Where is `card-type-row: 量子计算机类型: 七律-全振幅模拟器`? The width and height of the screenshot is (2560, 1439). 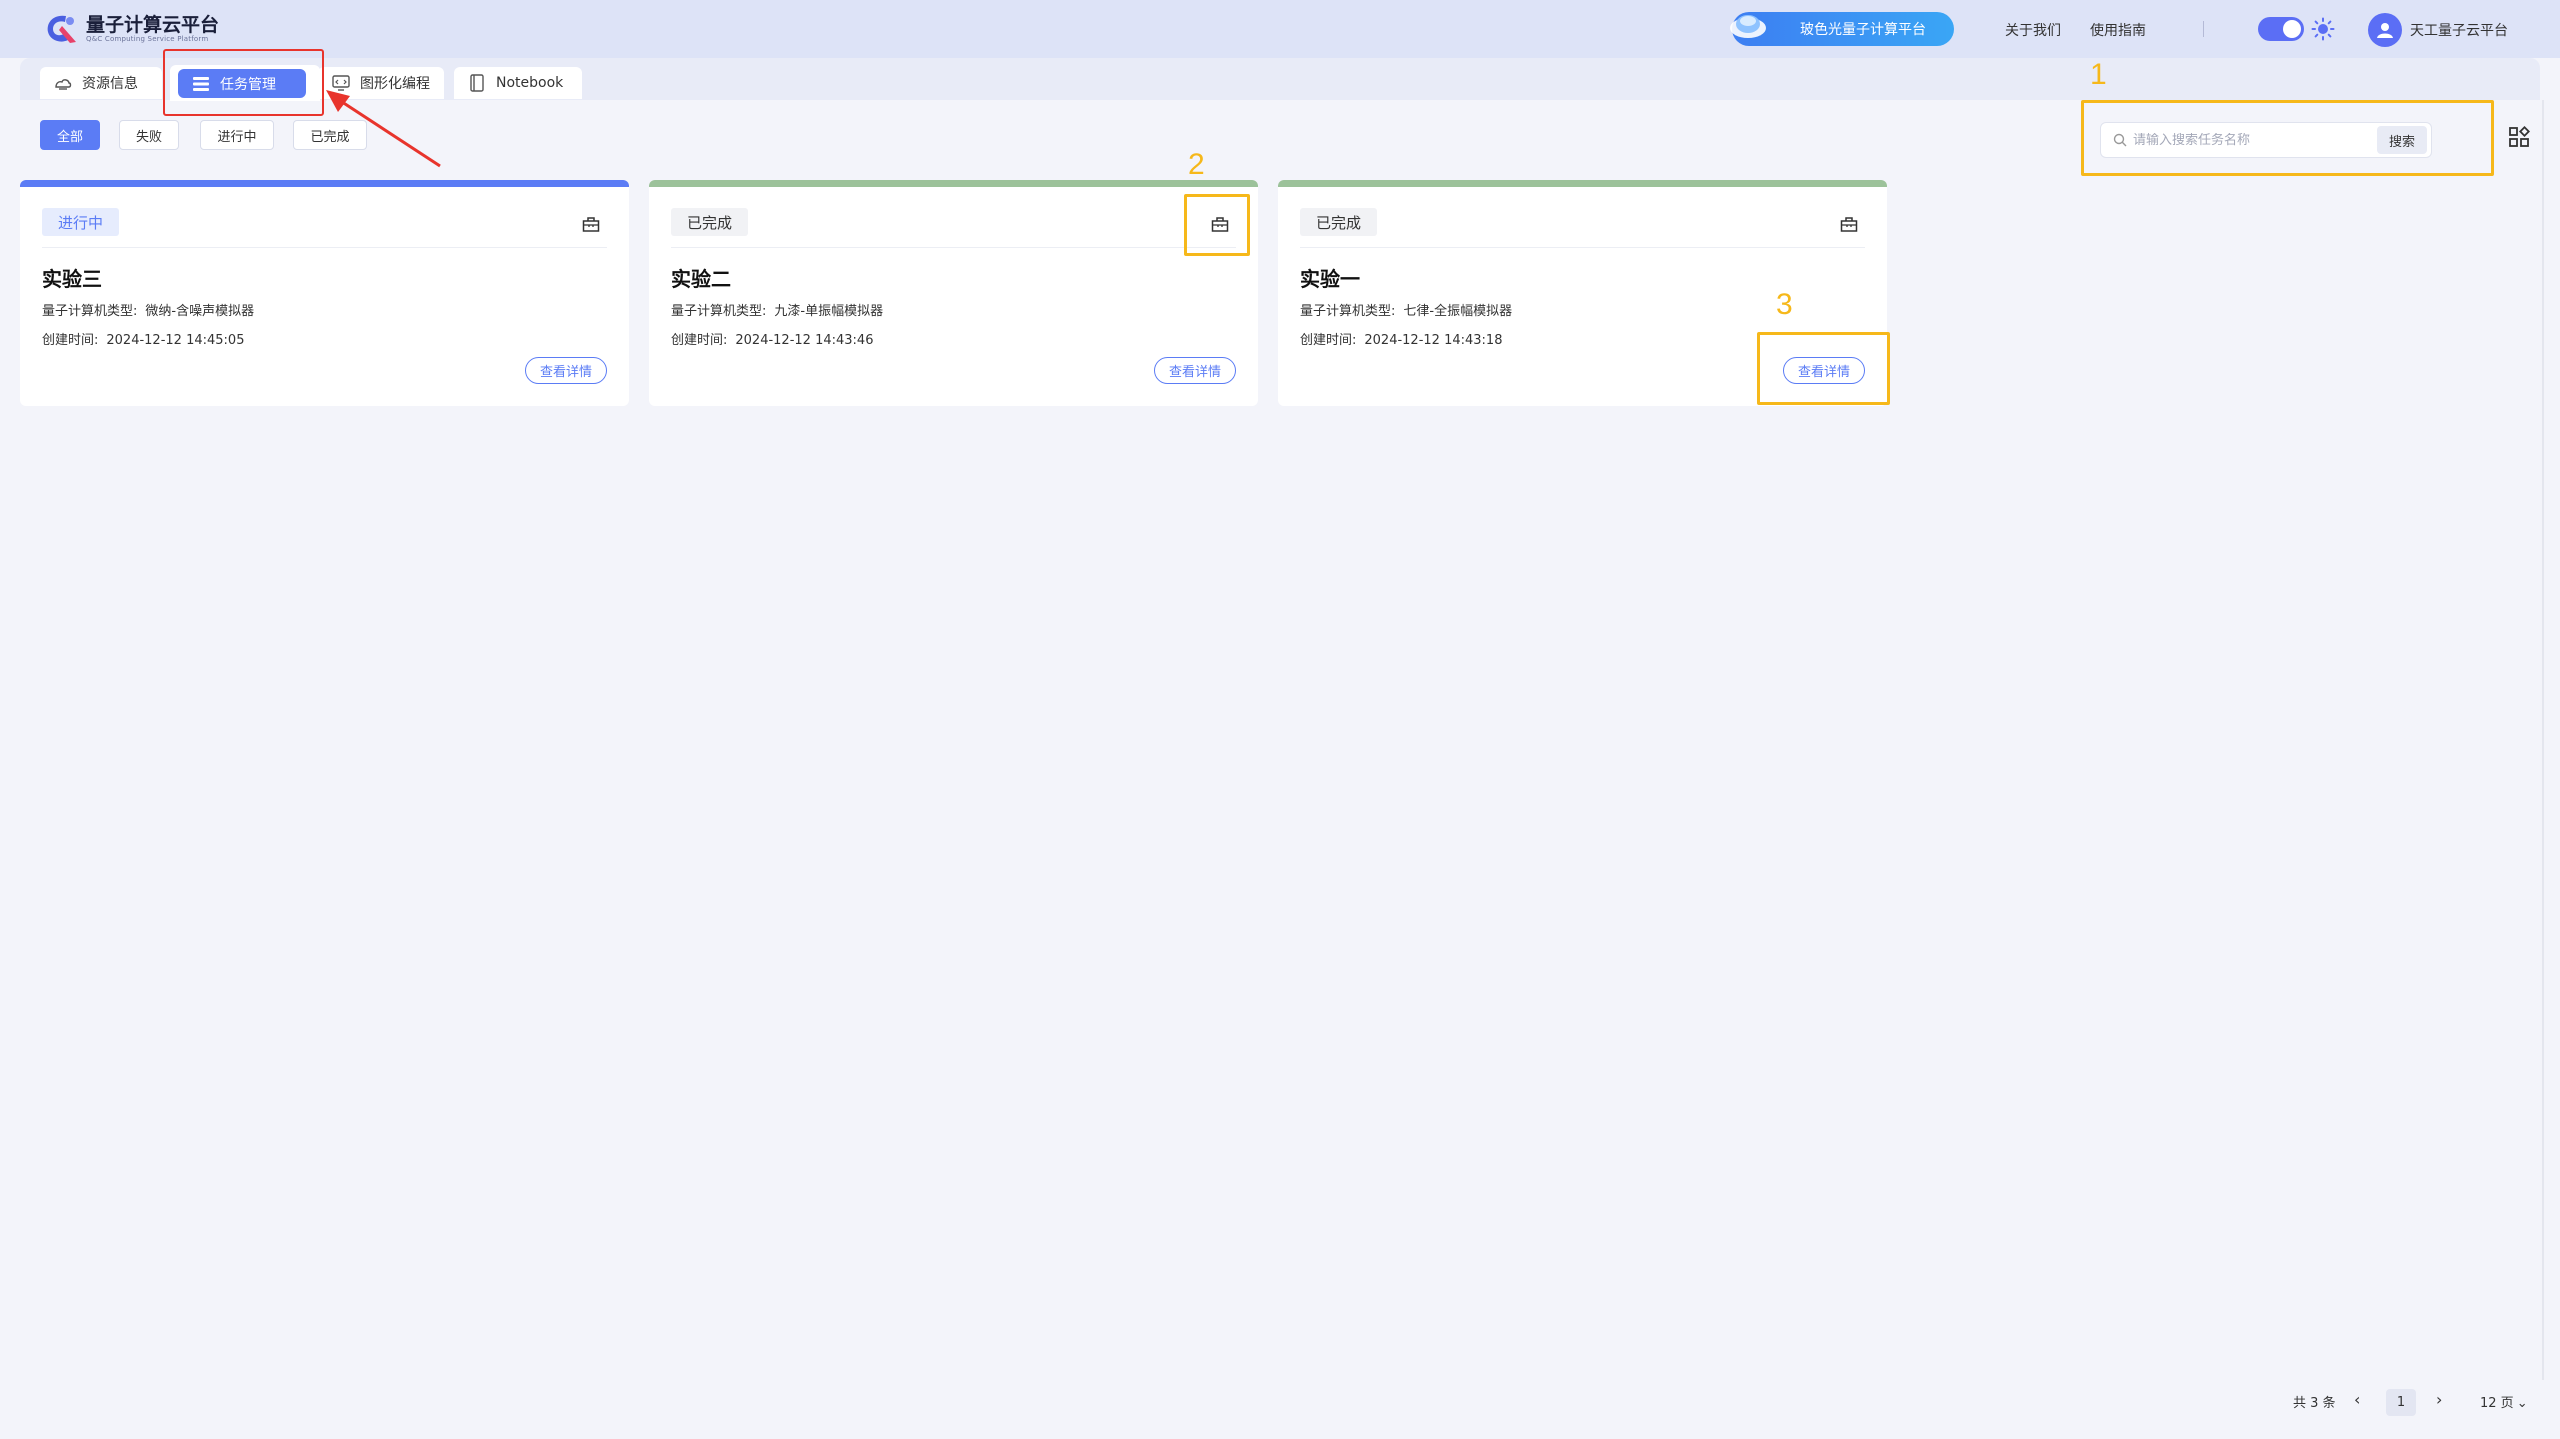 card-type-row: 量子计算机类型: 七律-全振幅模拟器 is located at coordinates (1406, 309).